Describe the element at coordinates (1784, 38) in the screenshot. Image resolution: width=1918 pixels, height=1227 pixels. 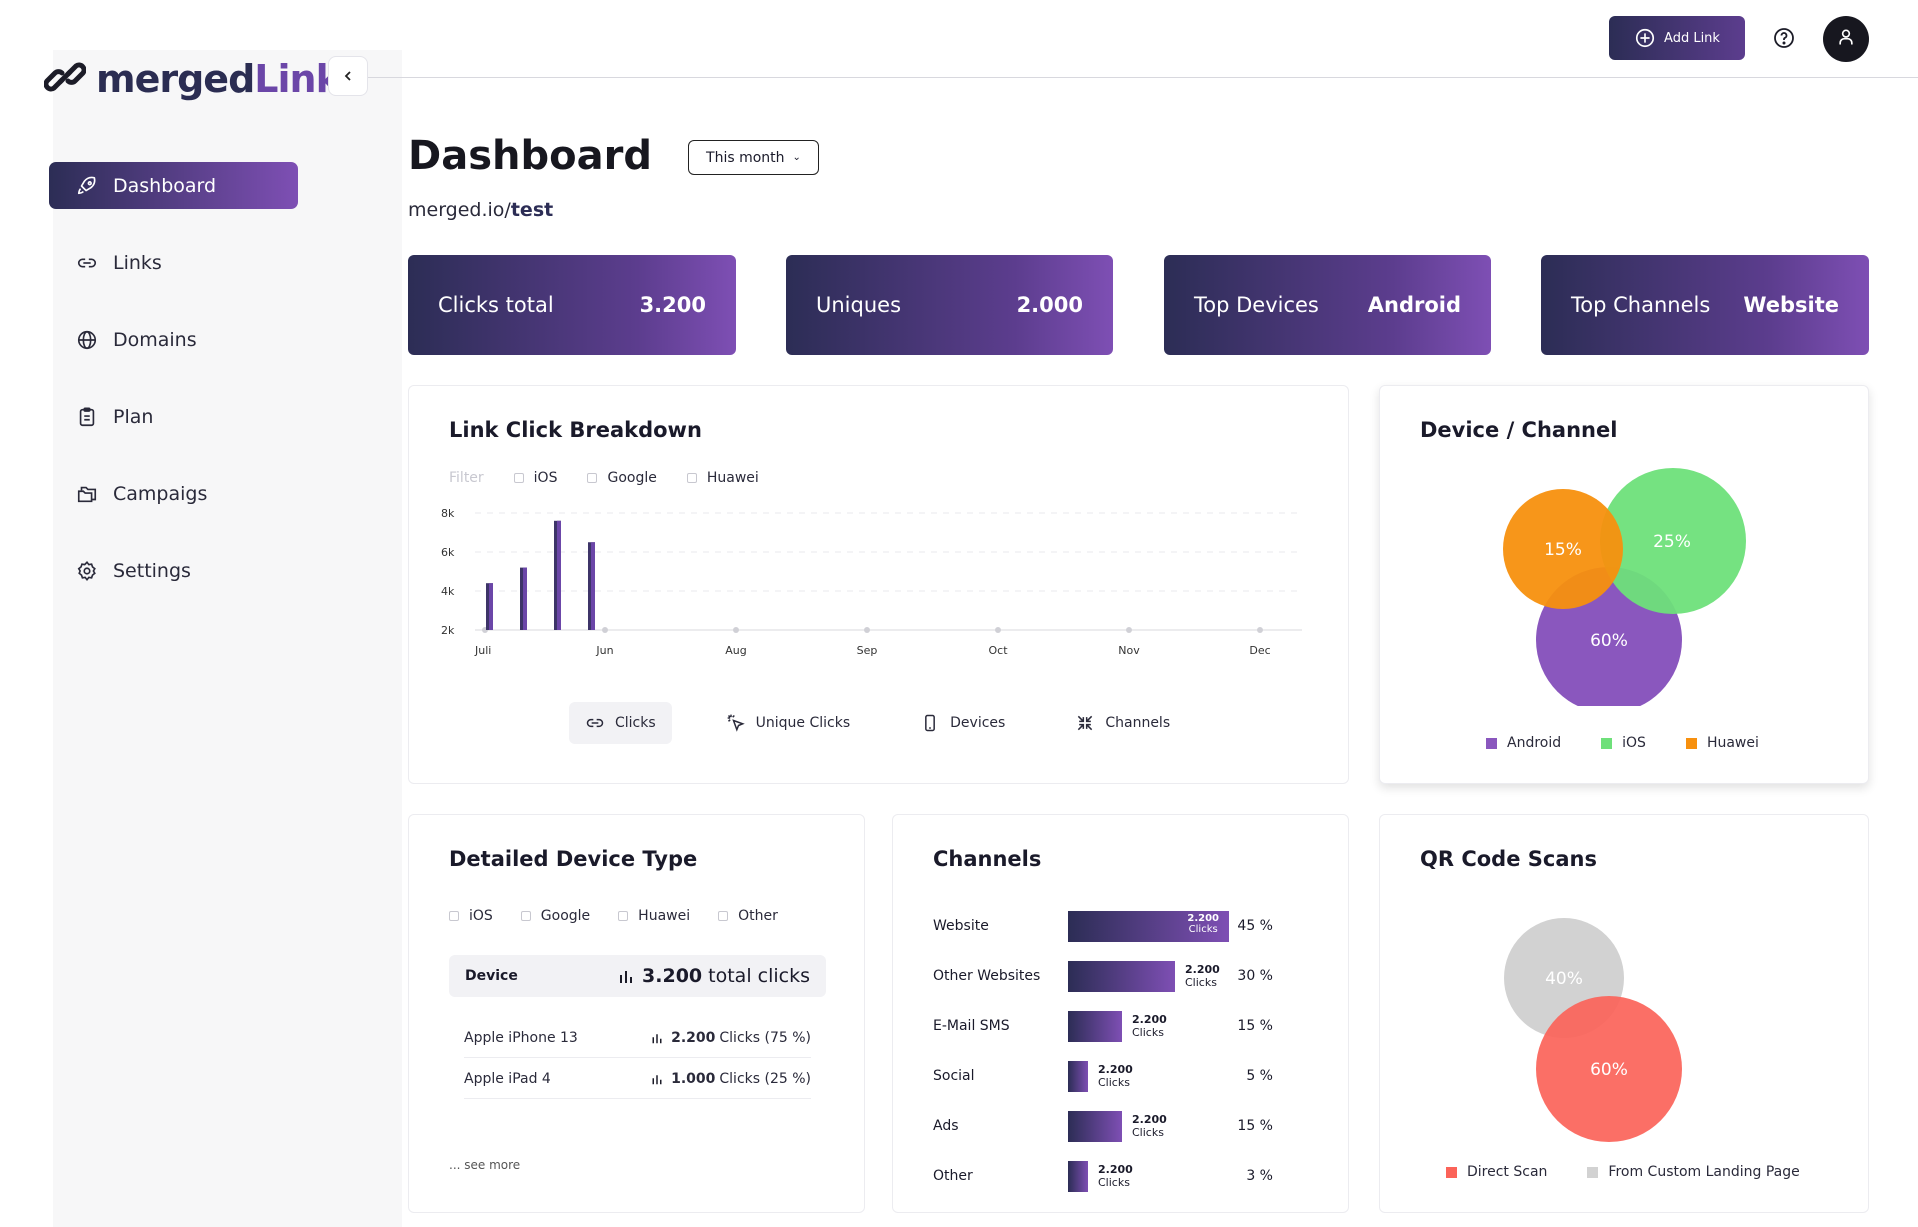
I see `help-icon` at that location.